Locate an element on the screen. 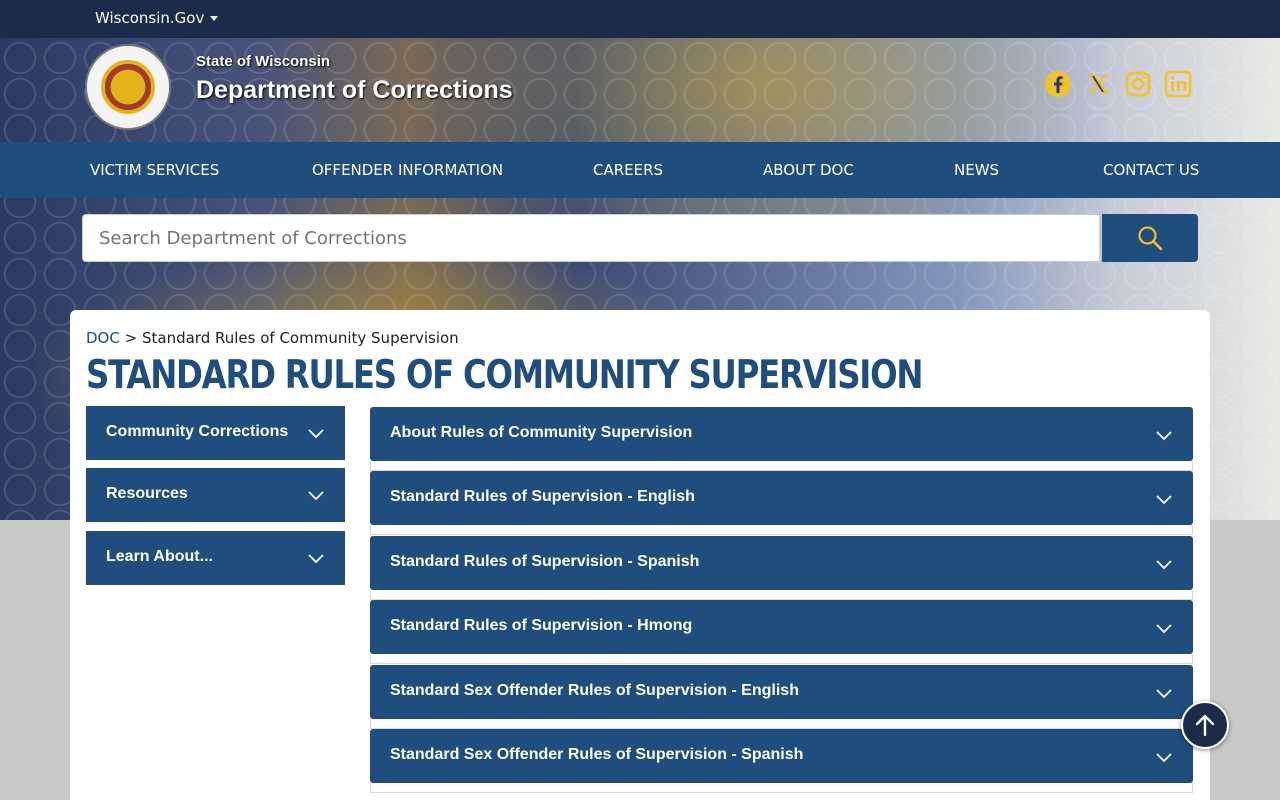 The image size is (1280, 800). caret-down-icon is located at coordinates (214, 18).